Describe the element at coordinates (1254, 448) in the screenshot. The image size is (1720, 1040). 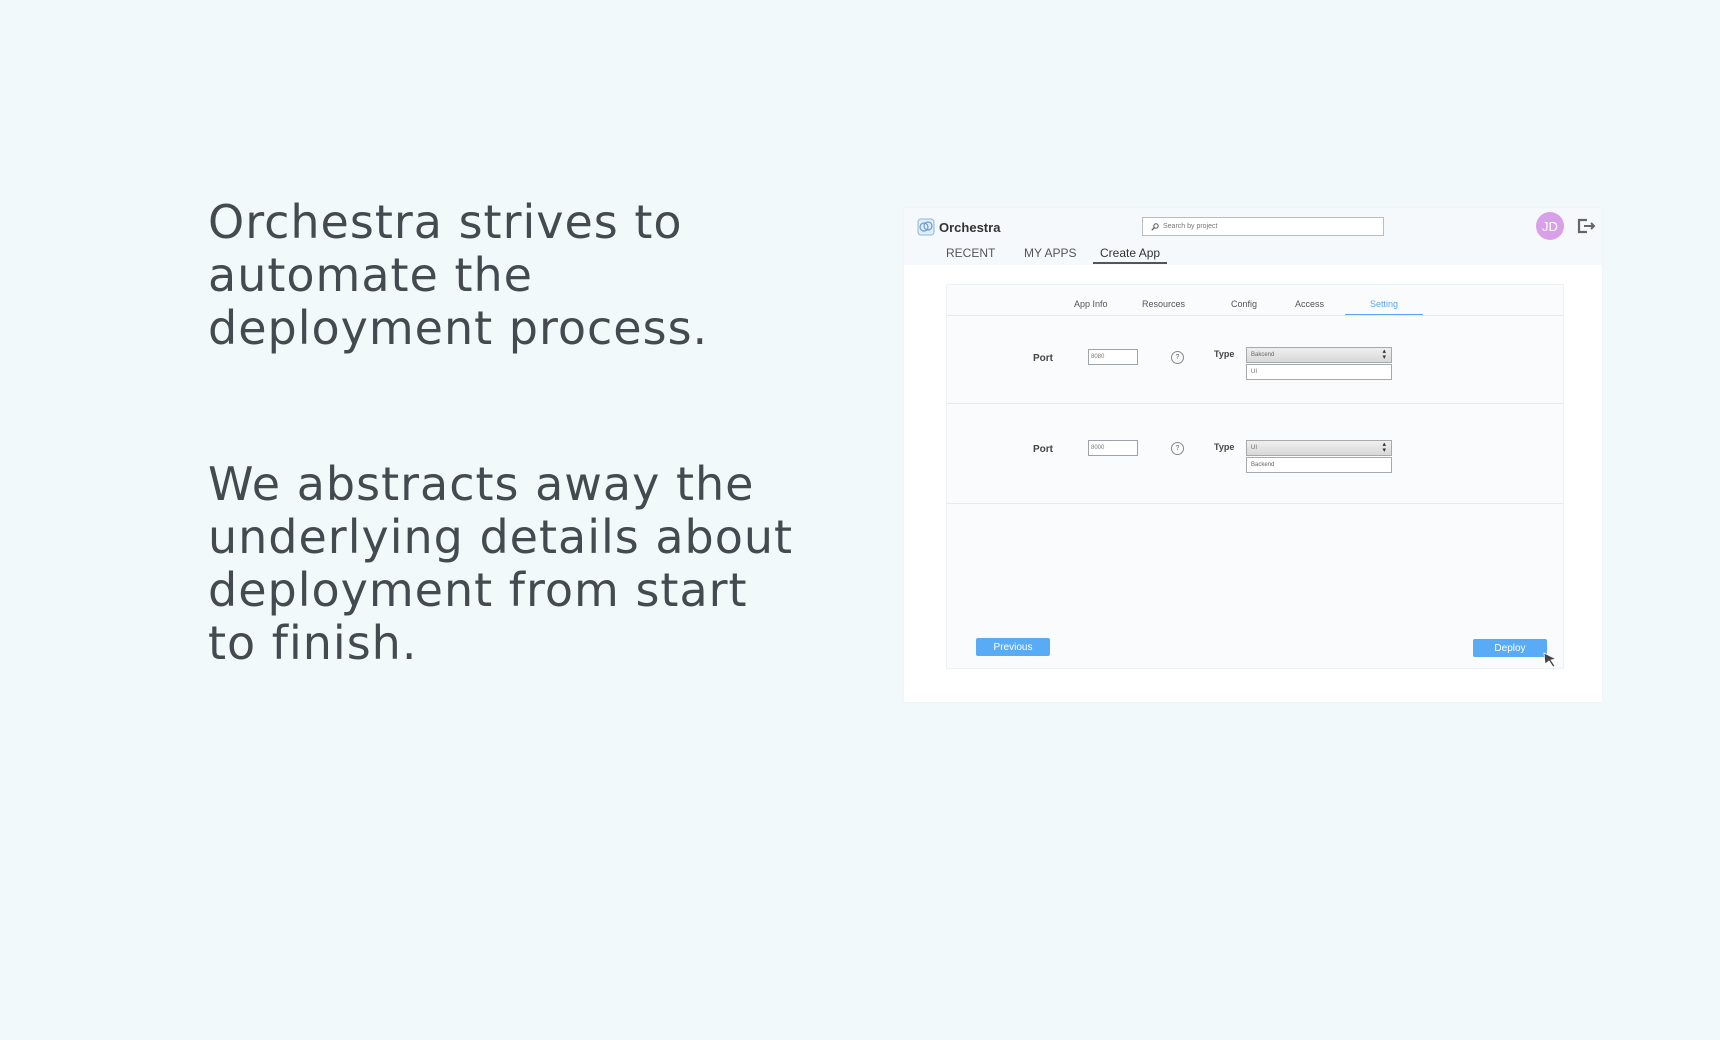
I see `type-select-value: UI` at that location.